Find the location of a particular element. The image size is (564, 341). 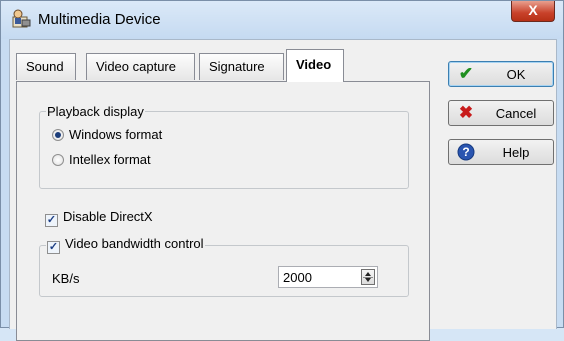

help-icon: ? is located at coordinates (466, 152).